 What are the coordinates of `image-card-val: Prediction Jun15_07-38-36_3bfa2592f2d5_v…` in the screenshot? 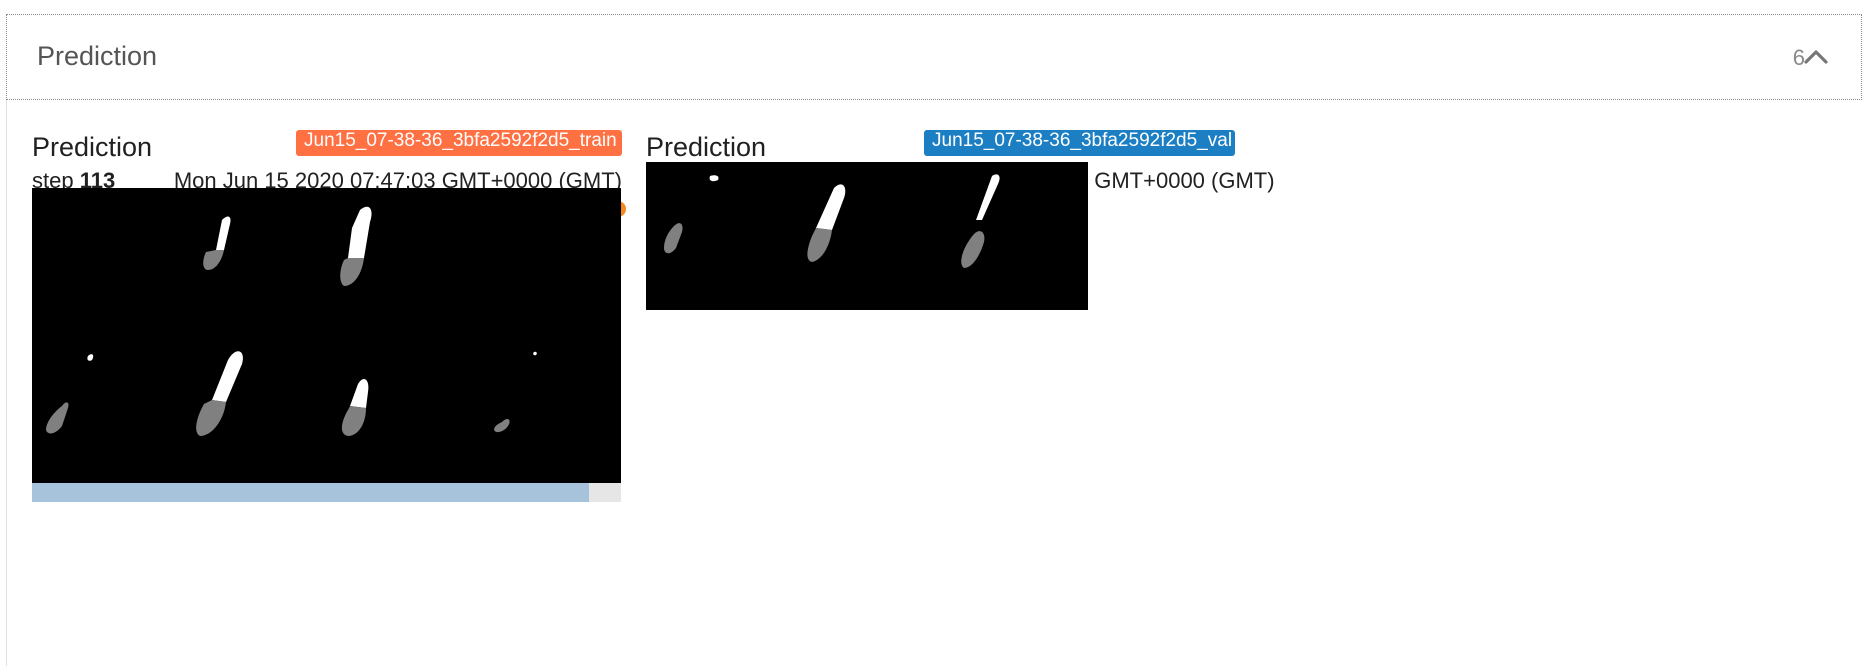 It's located at (960, 230).